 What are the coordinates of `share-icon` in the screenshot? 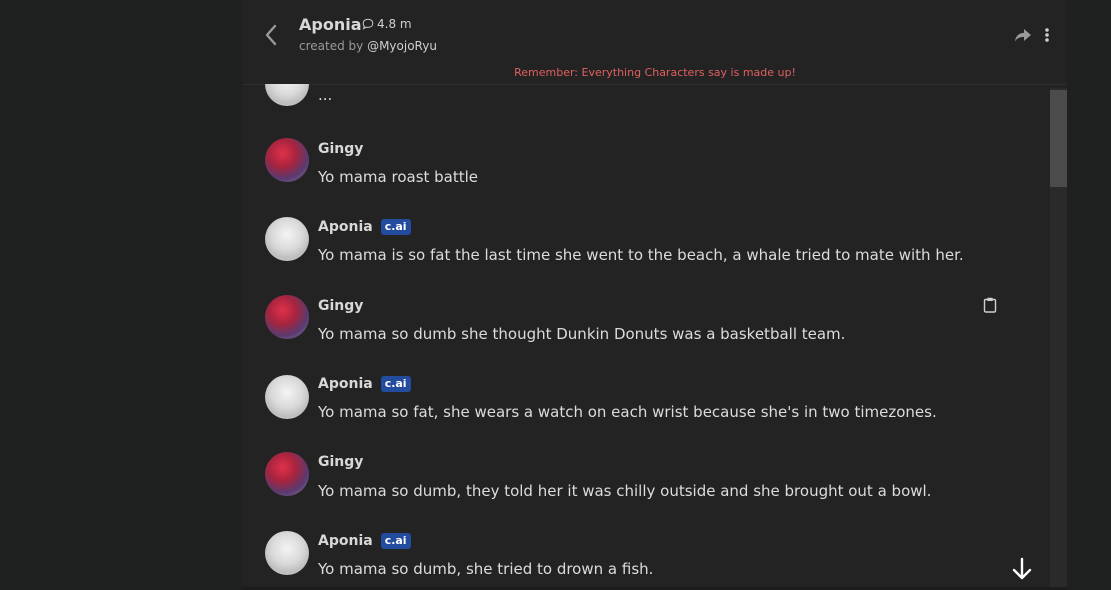 It's located at (1023, 35).